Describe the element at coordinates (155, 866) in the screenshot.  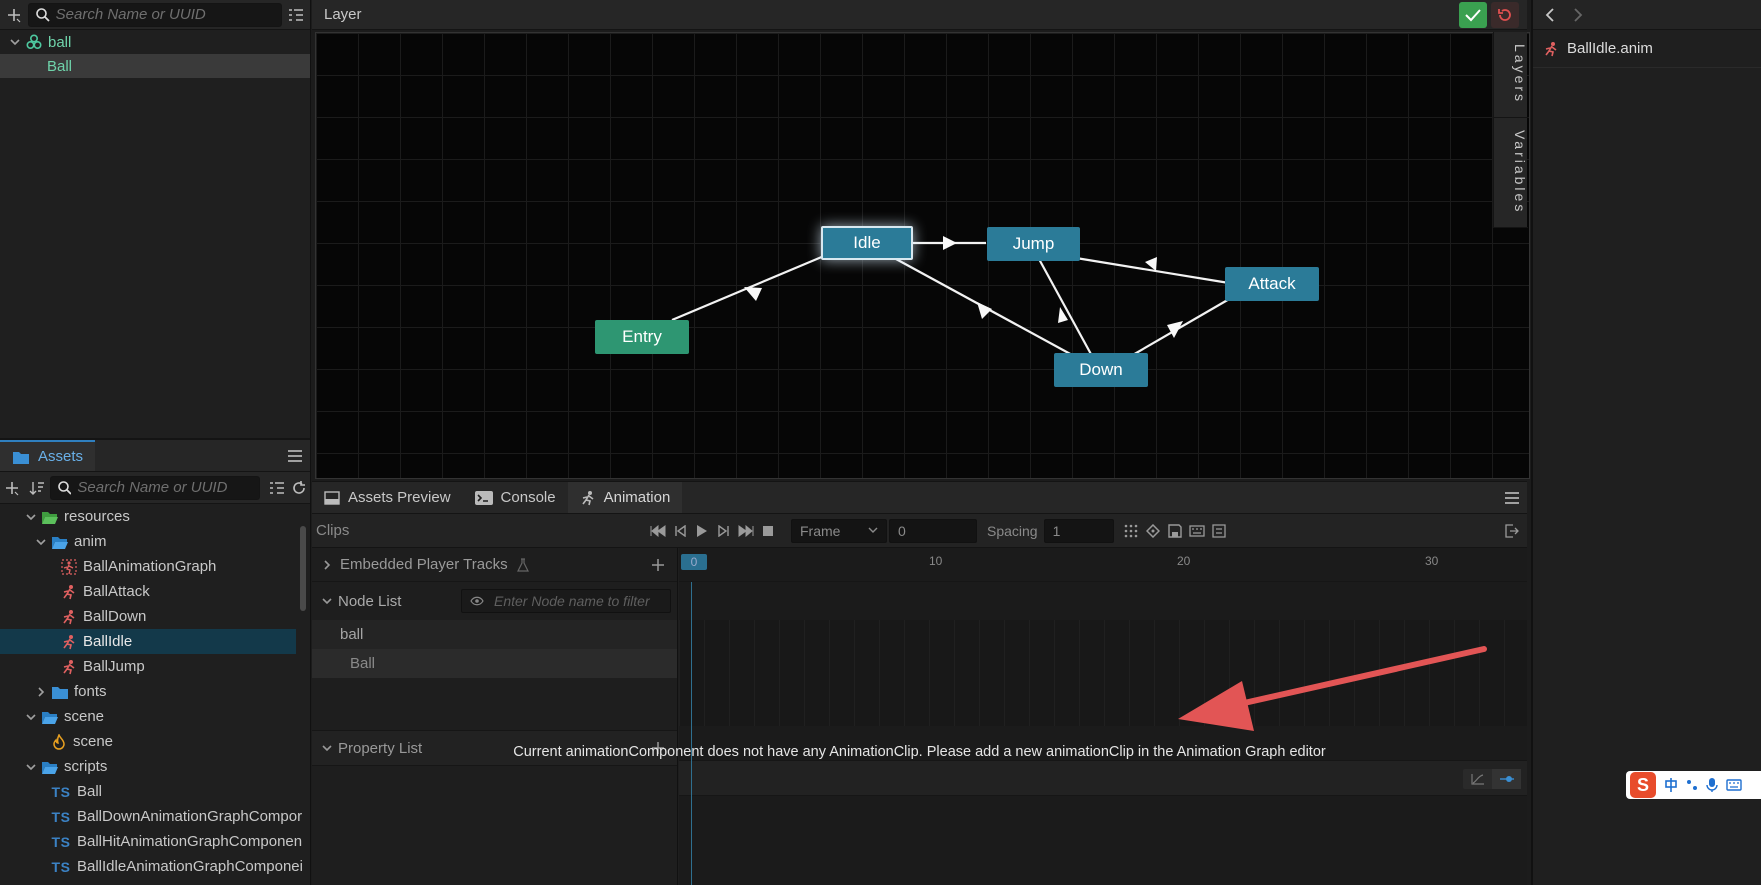
I see `asset-item: TS BallIdleAnimationGraphComponei` at that location.